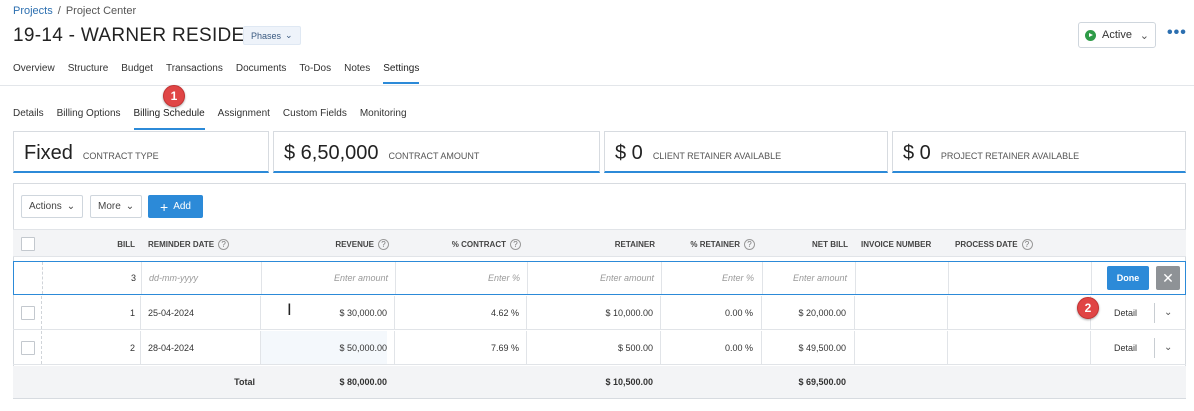 This screenshot has height=411, width=1194. What do you see at coordinates (88, 73) in the screenshot?
I see `tab-structure: Structure` at bounding box center [88, 73].